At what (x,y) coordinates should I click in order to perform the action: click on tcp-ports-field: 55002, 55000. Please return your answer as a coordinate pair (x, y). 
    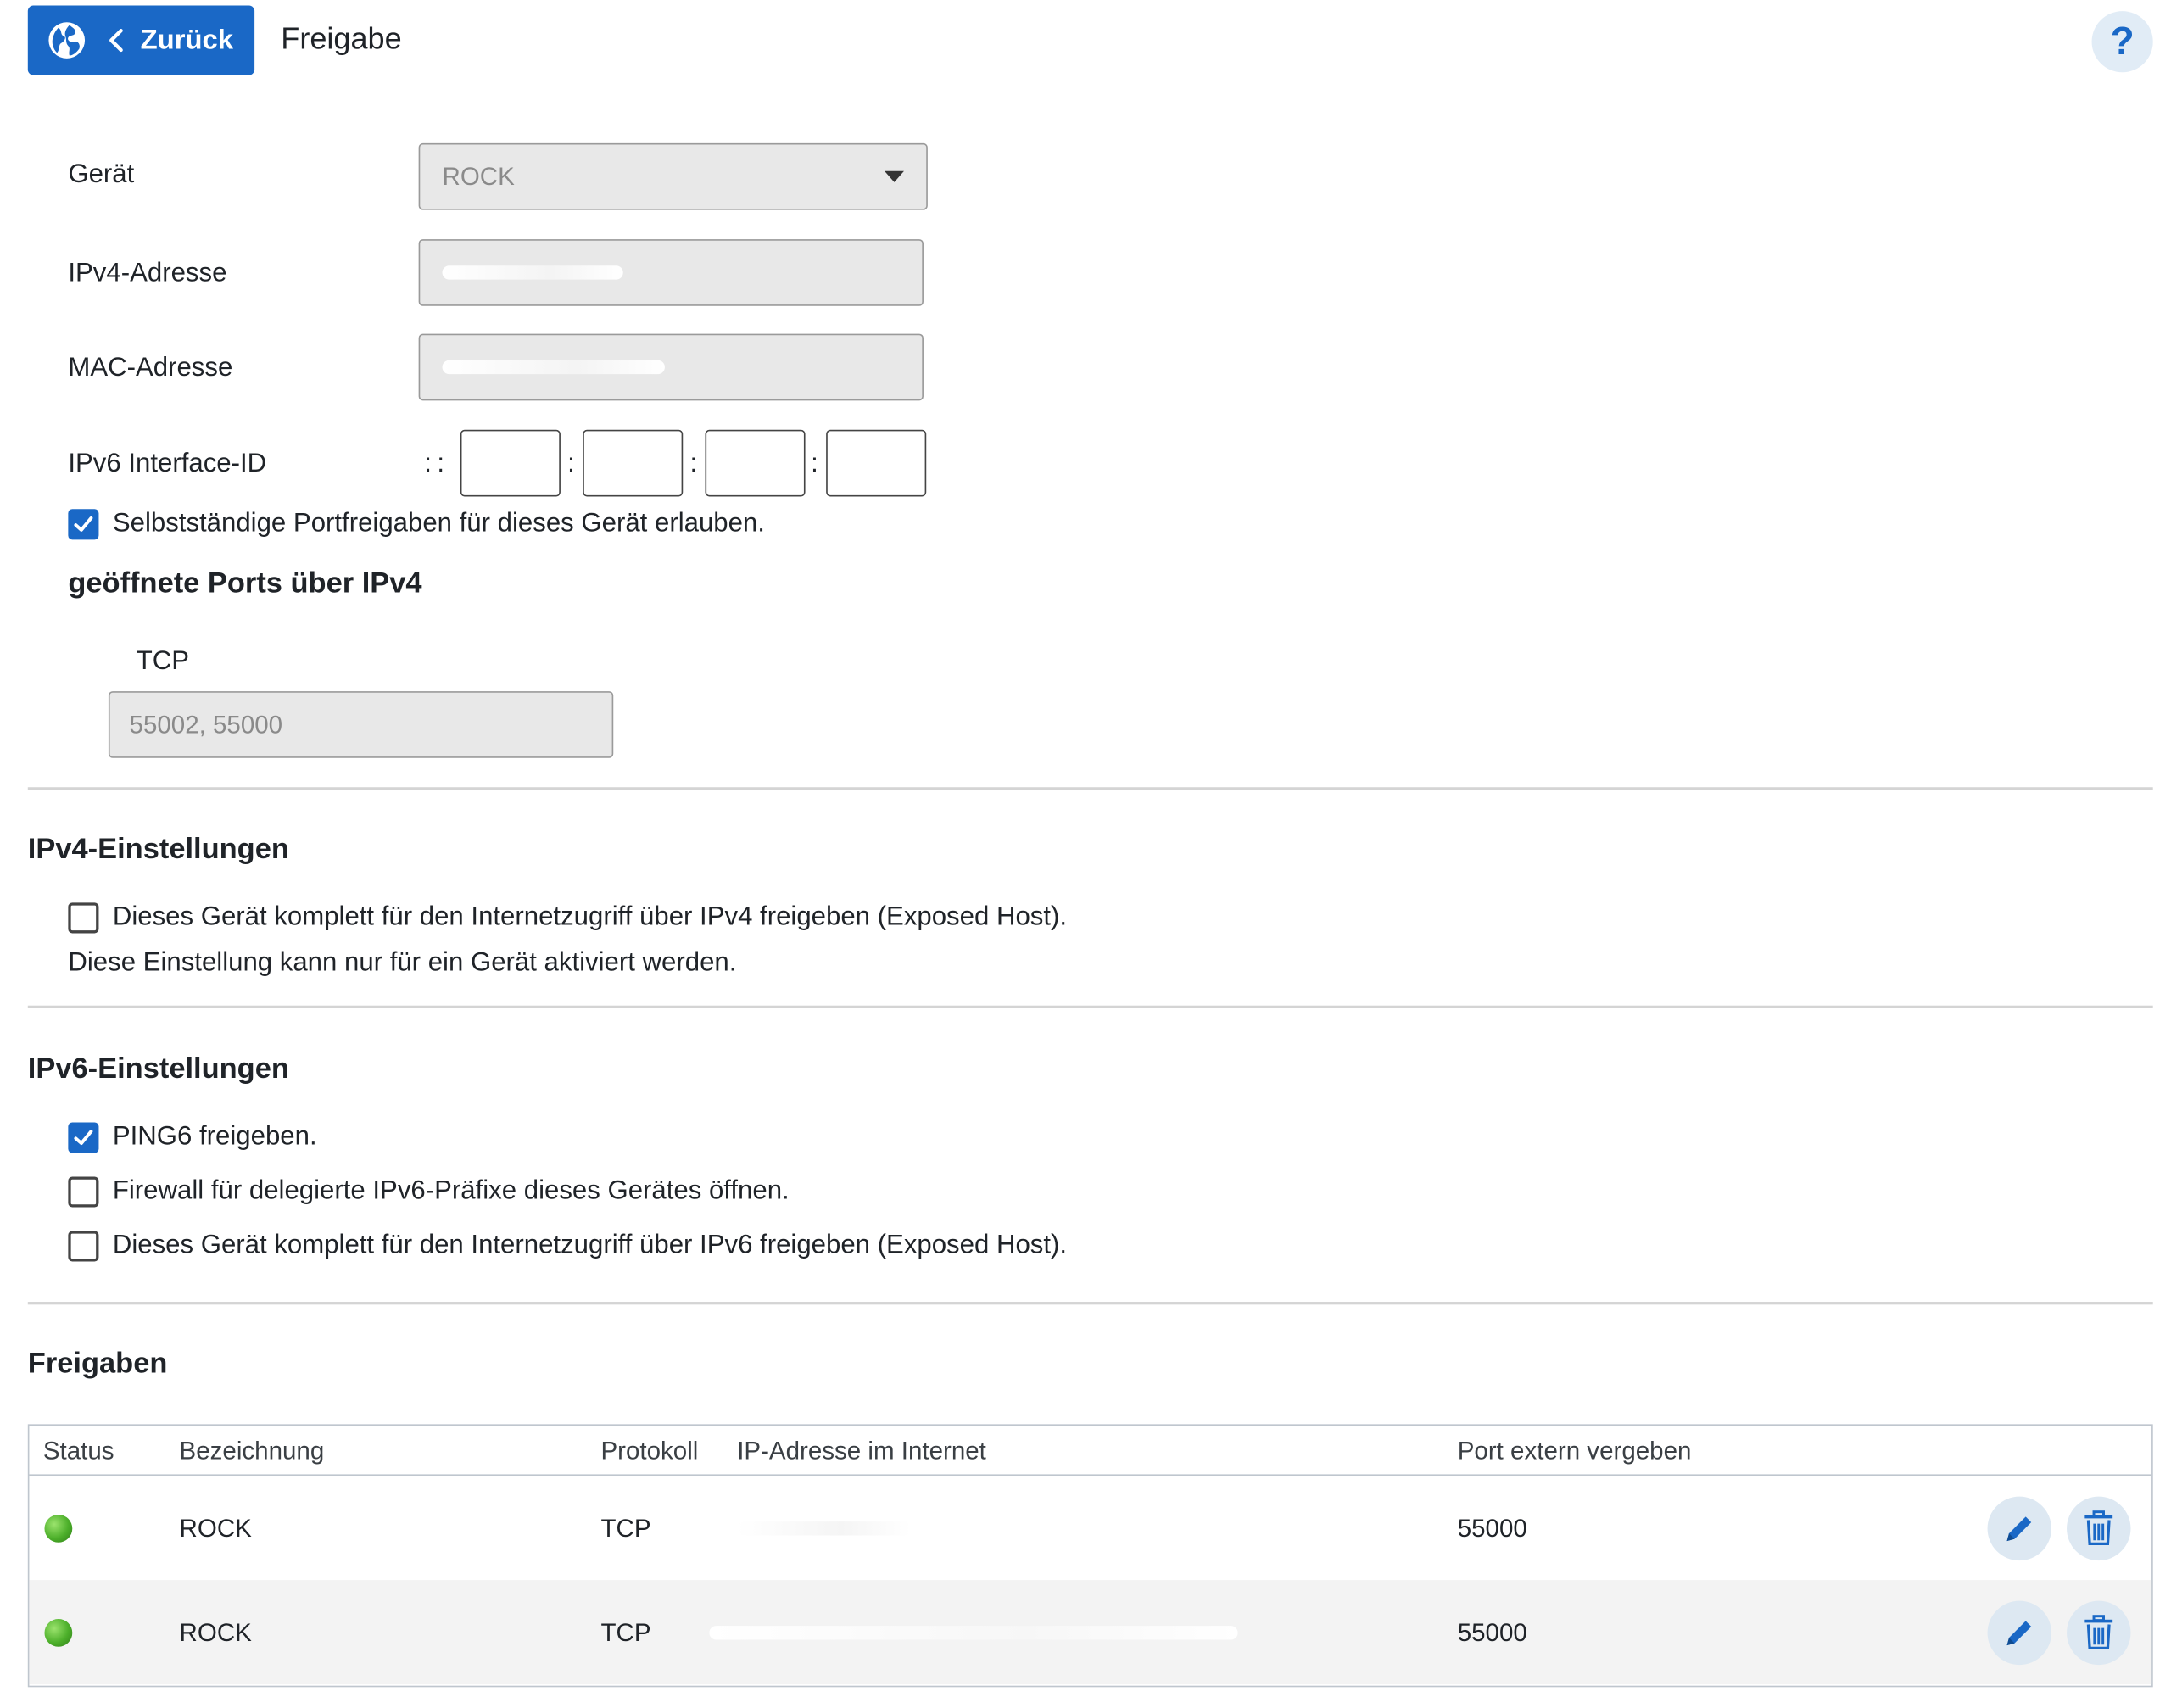
    Looking at the image, I should click on (361, 725).